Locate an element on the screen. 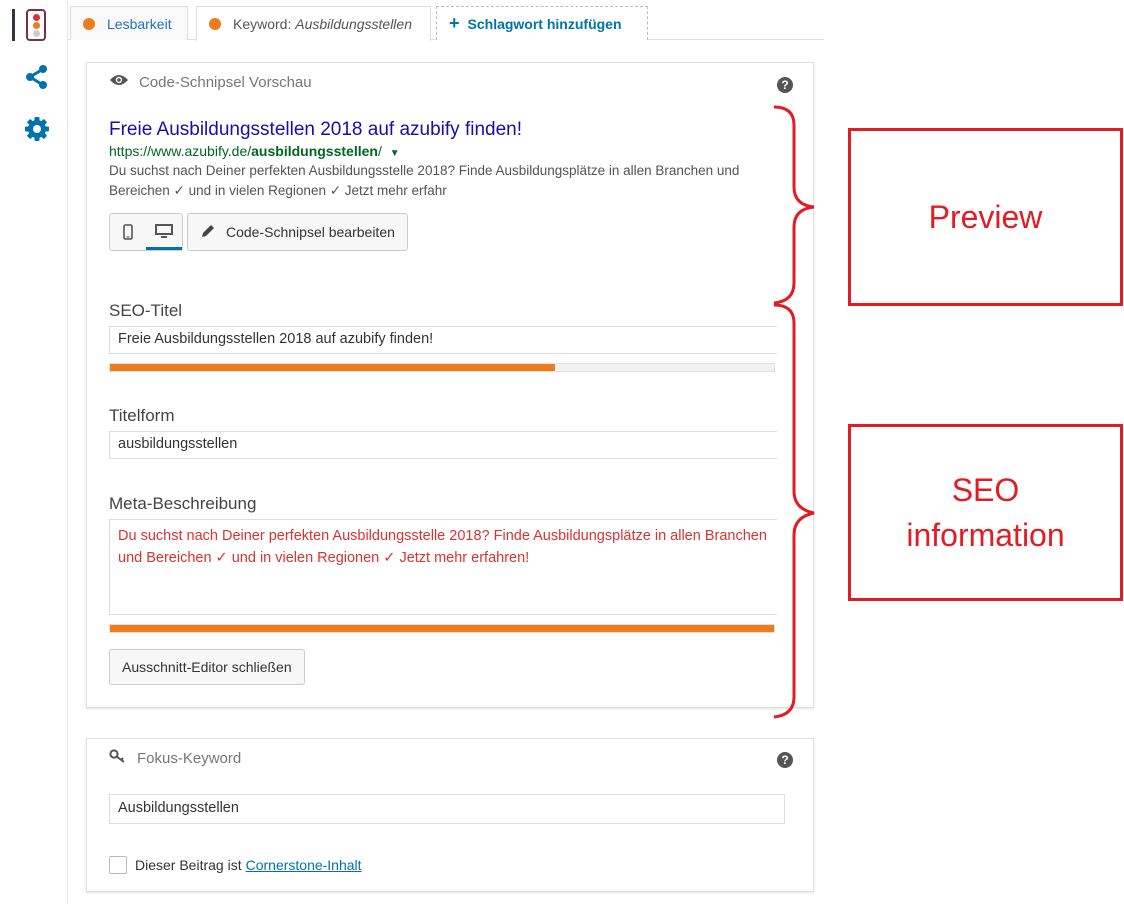 The width and height of the screenshot is (1124, 904). tab-label-prefix: Keyword: is located at coordinates (264, 24).